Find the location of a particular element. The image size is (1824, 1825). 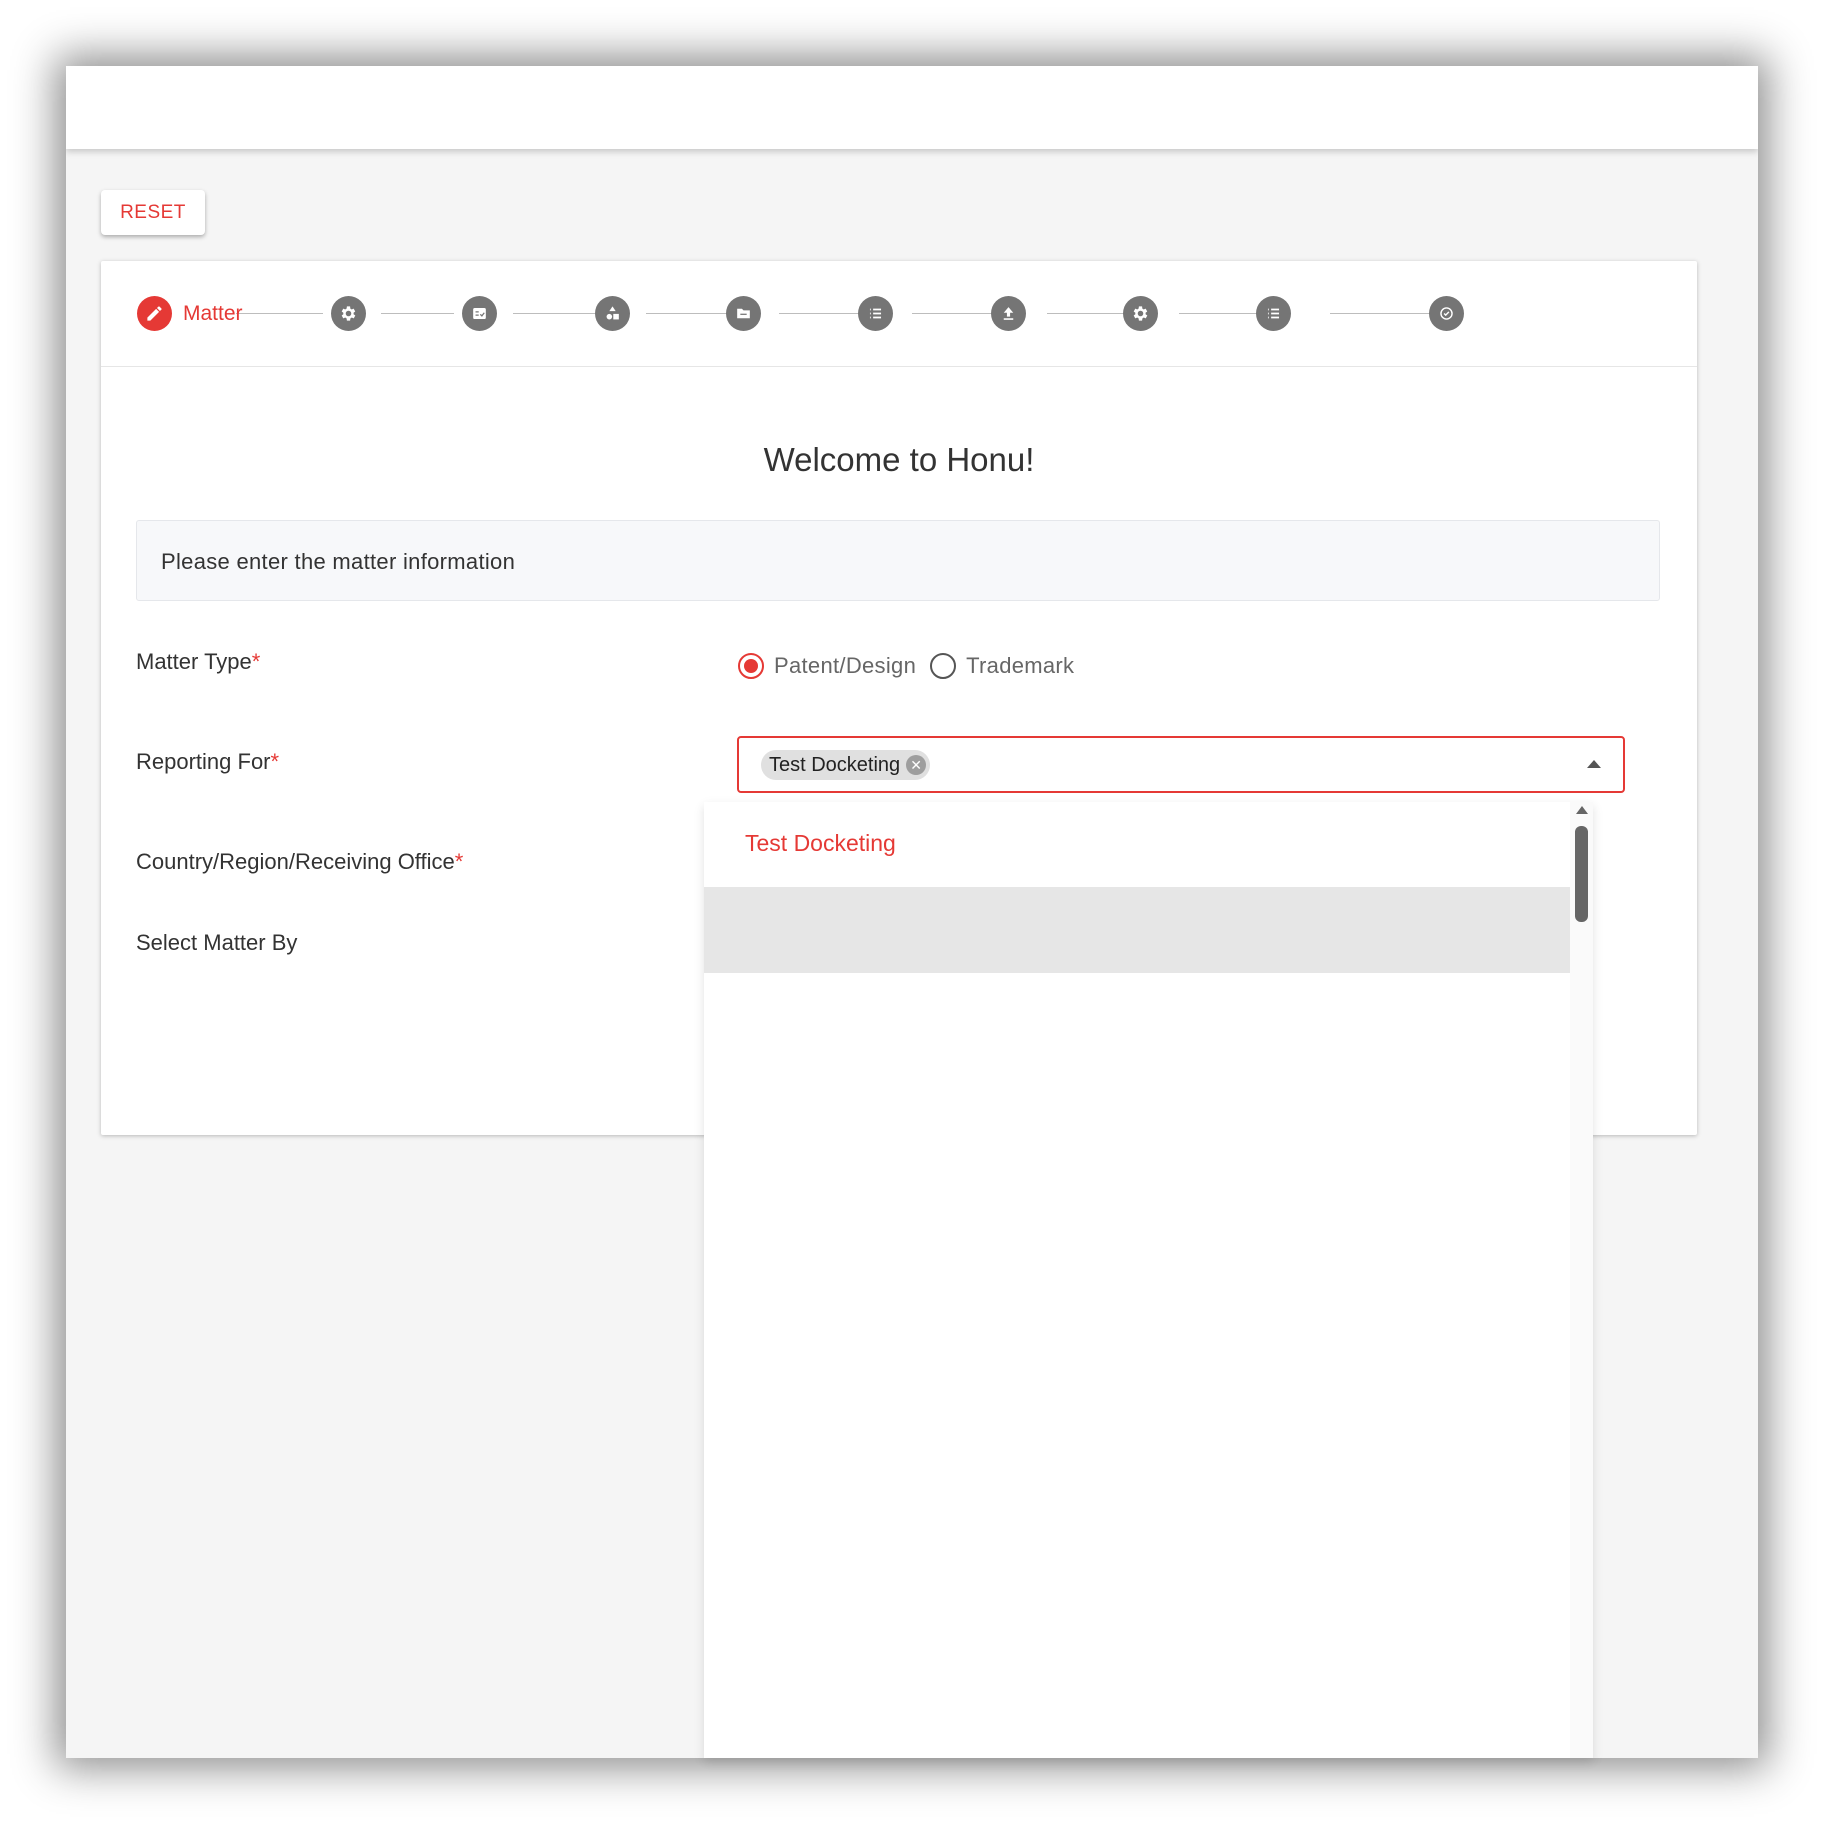

folder-icon is located at coordinates (743, 313).